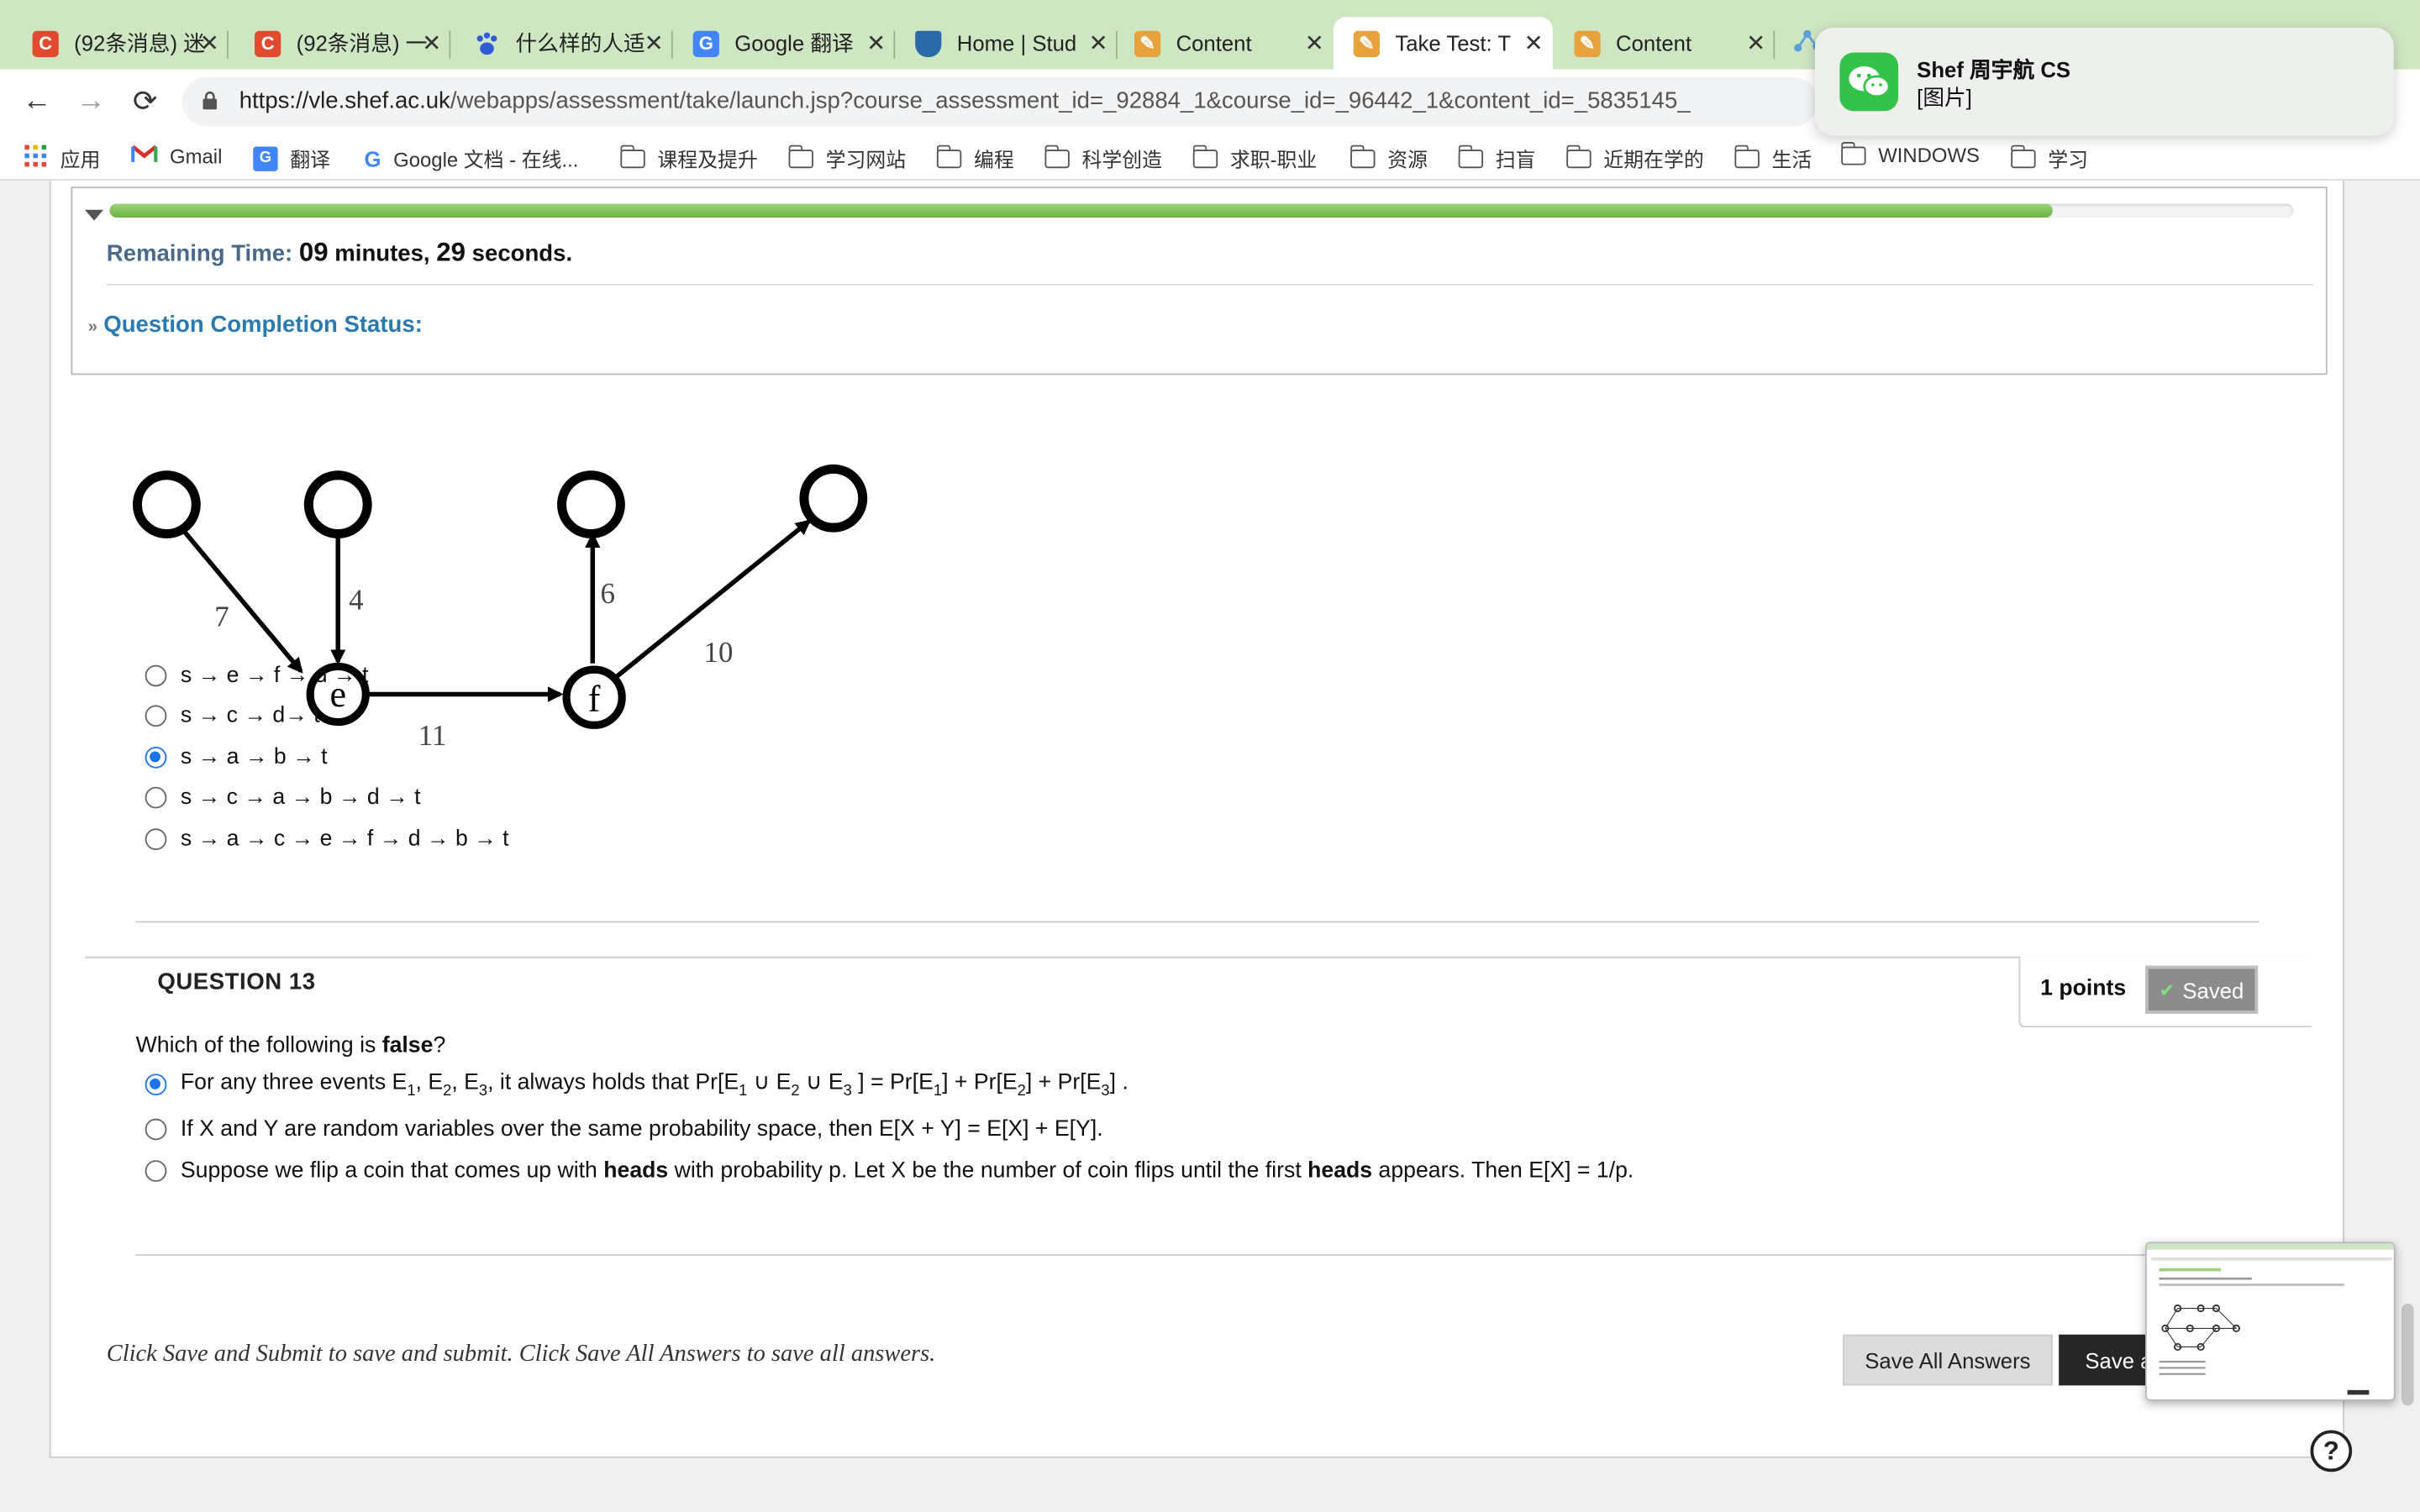 The image size is (2420, 1512). I want to click on graph-node-top-far-right, so click(833, 498).